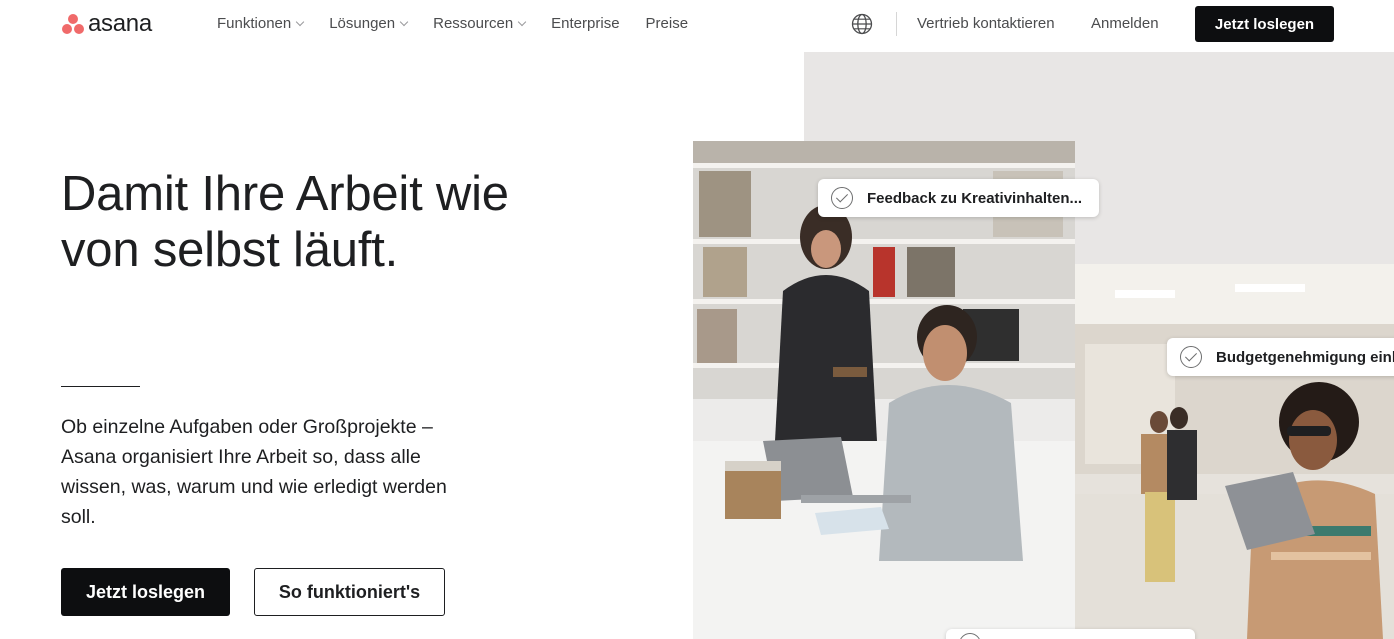 The width and height of the screenshot is (1394, 639). What do you see at coordinates (1234, 451) in the screenshot?
I see `office-photo-laptop` at bounding box center [1234, 451].